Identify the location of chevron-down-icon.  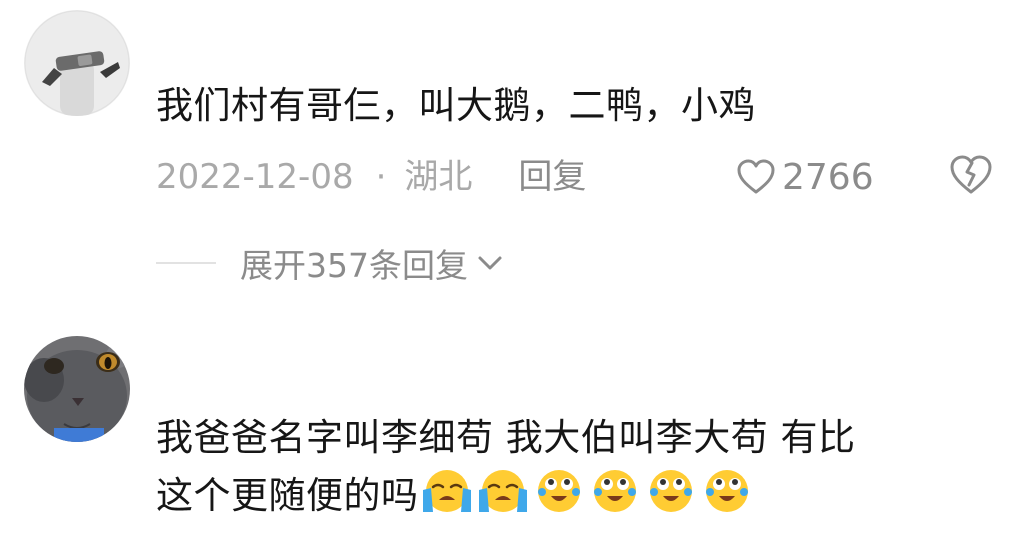
(490, 263).